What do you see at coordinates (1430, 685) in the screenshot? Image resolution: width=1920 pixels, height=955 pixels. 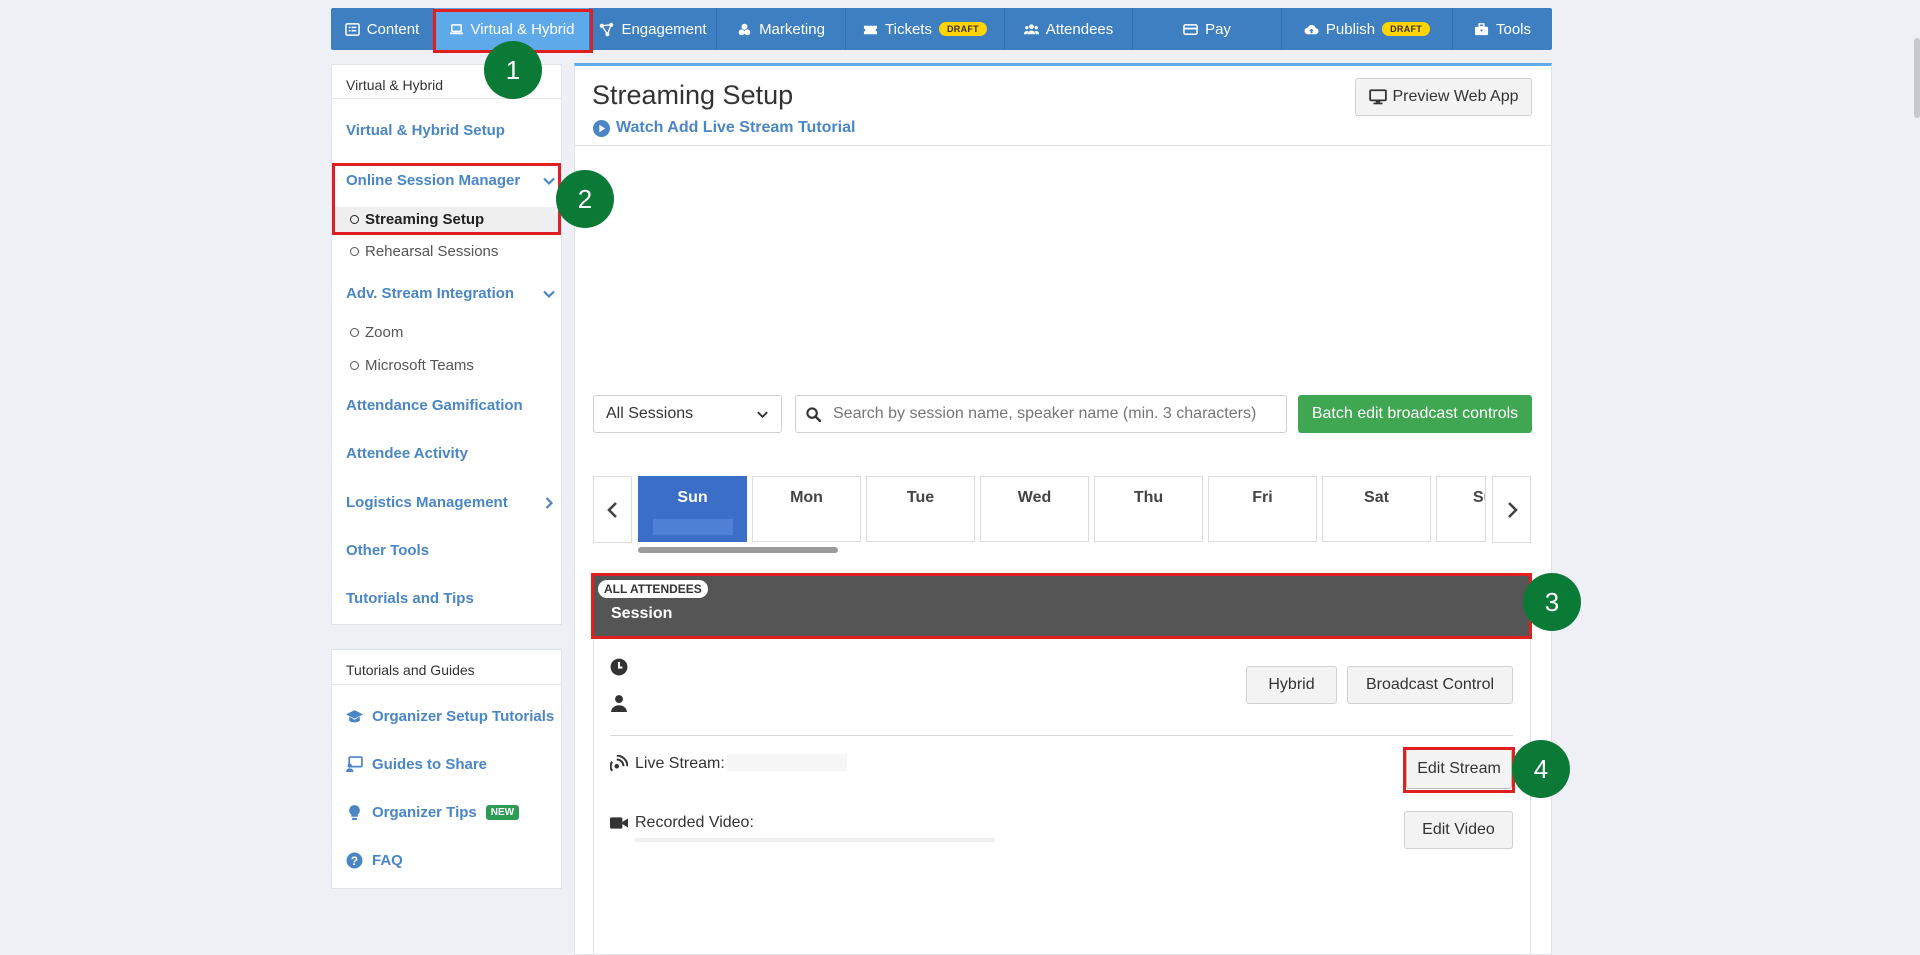 I see `broadcast-control-button: Broadcast Control` at bounding box center [1430, 685].